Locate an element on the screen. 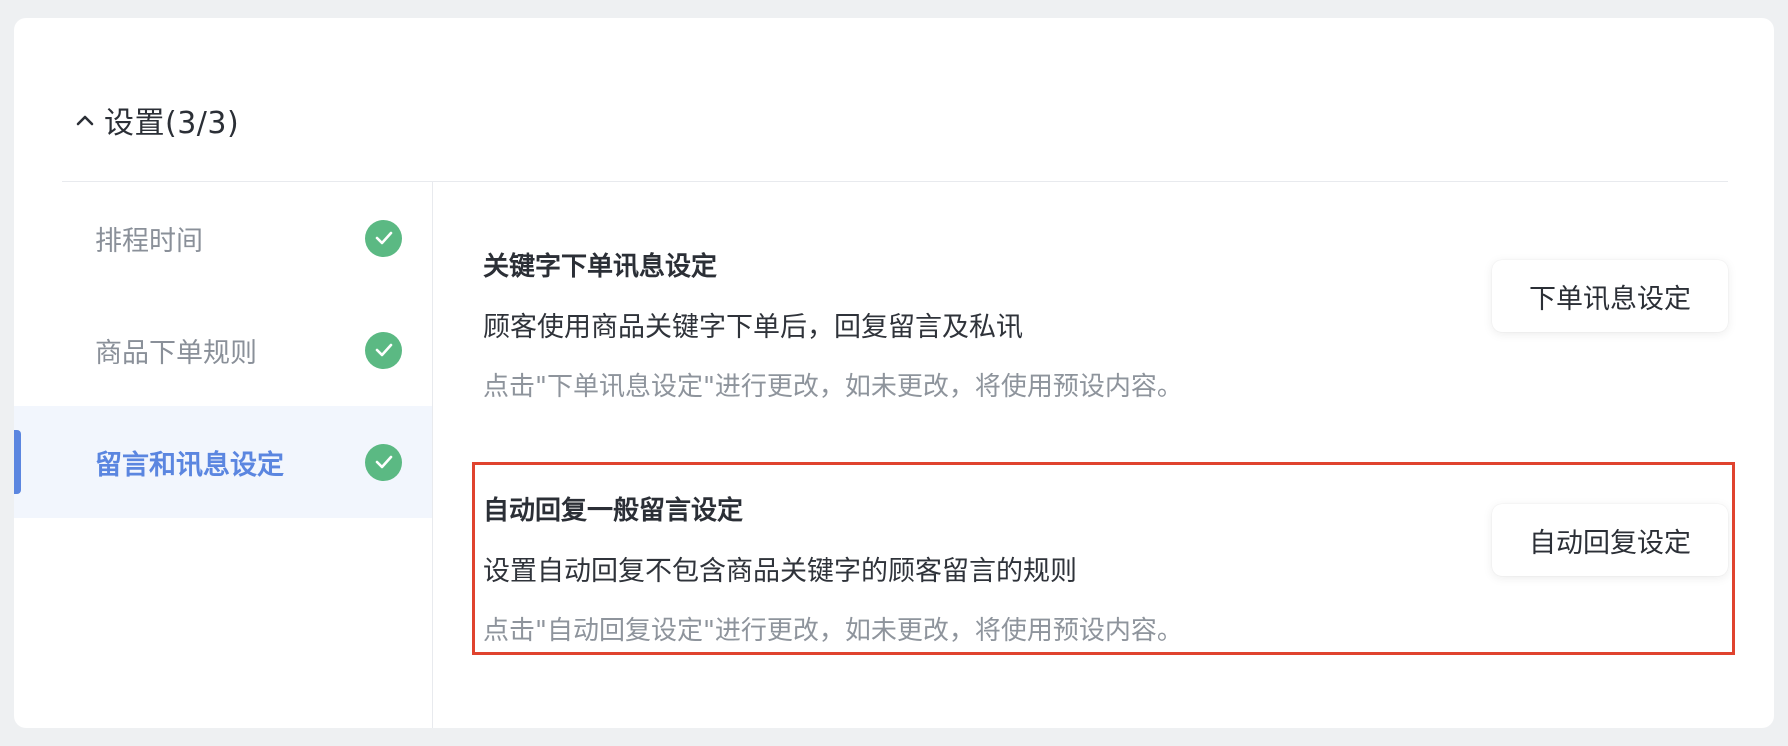  sidebar-item-message-settings: 留言和讯息设定 is located at coordinates (223, 462).